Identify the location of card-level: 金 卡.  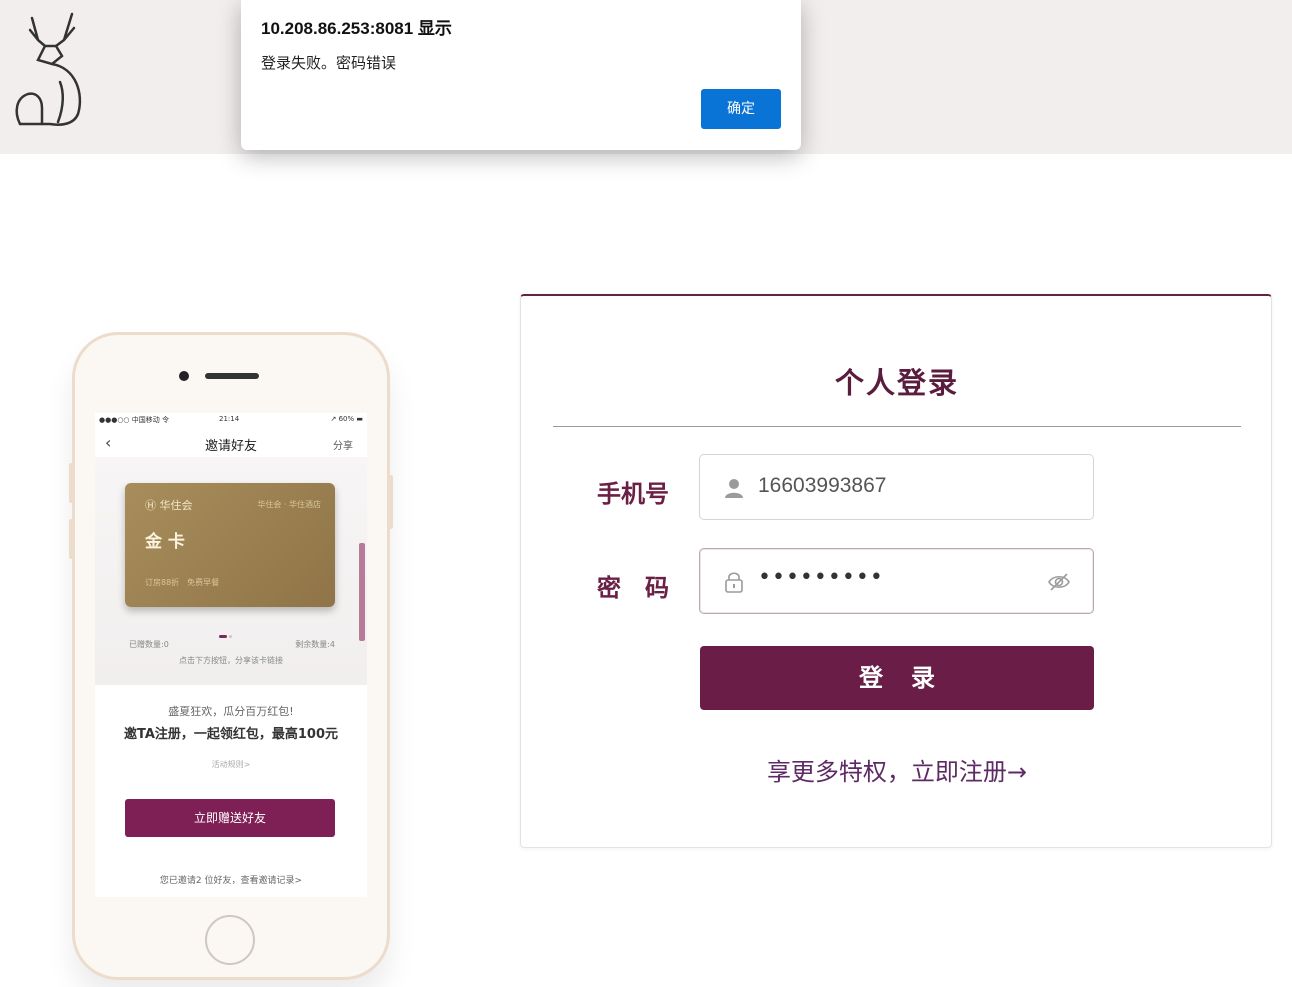
(165, 542).